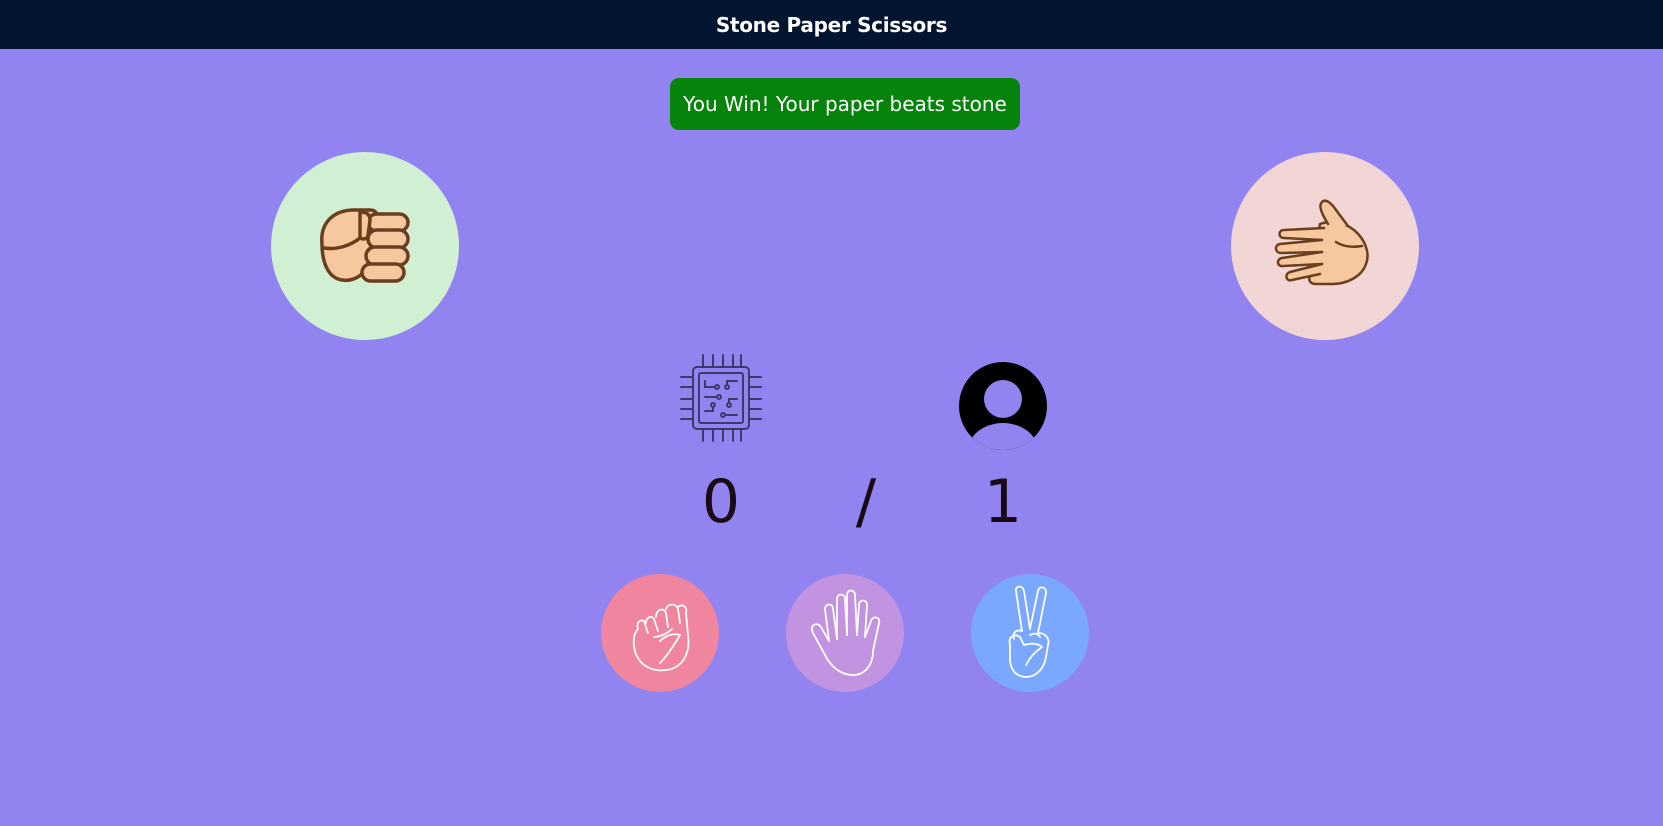 The height and width of the screenshot is (826, 1663). I want to click on result-message: You Win! Your paper beats stone, so click(845, 104).